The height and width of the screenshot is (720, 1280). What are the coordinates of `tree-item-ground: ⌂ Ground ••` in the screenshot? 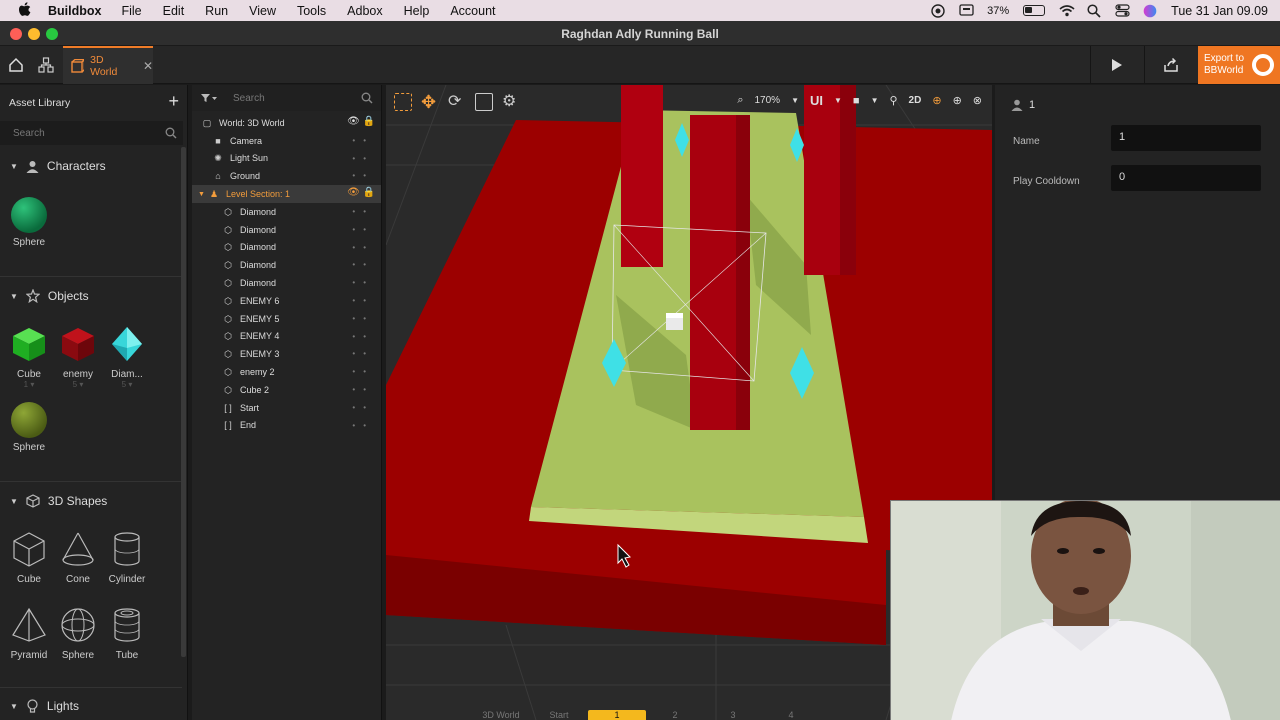 It's located at (286, 176).